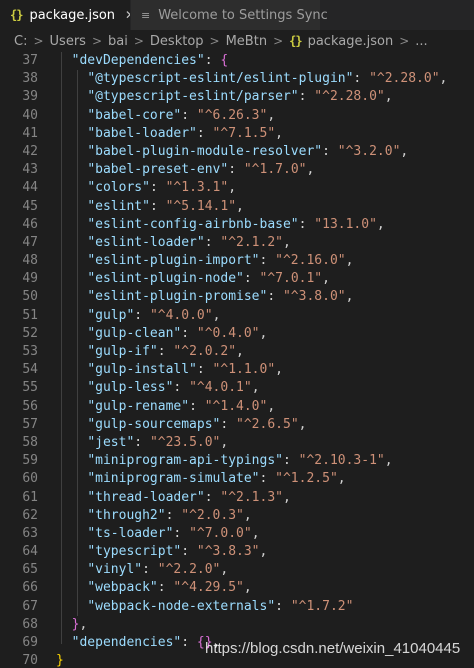 Image resolution: width=474 pixels, height=668 pixels. Describe the element at coordinates (30, 624) in the screenshot. I see `line-number: 68` at that location.